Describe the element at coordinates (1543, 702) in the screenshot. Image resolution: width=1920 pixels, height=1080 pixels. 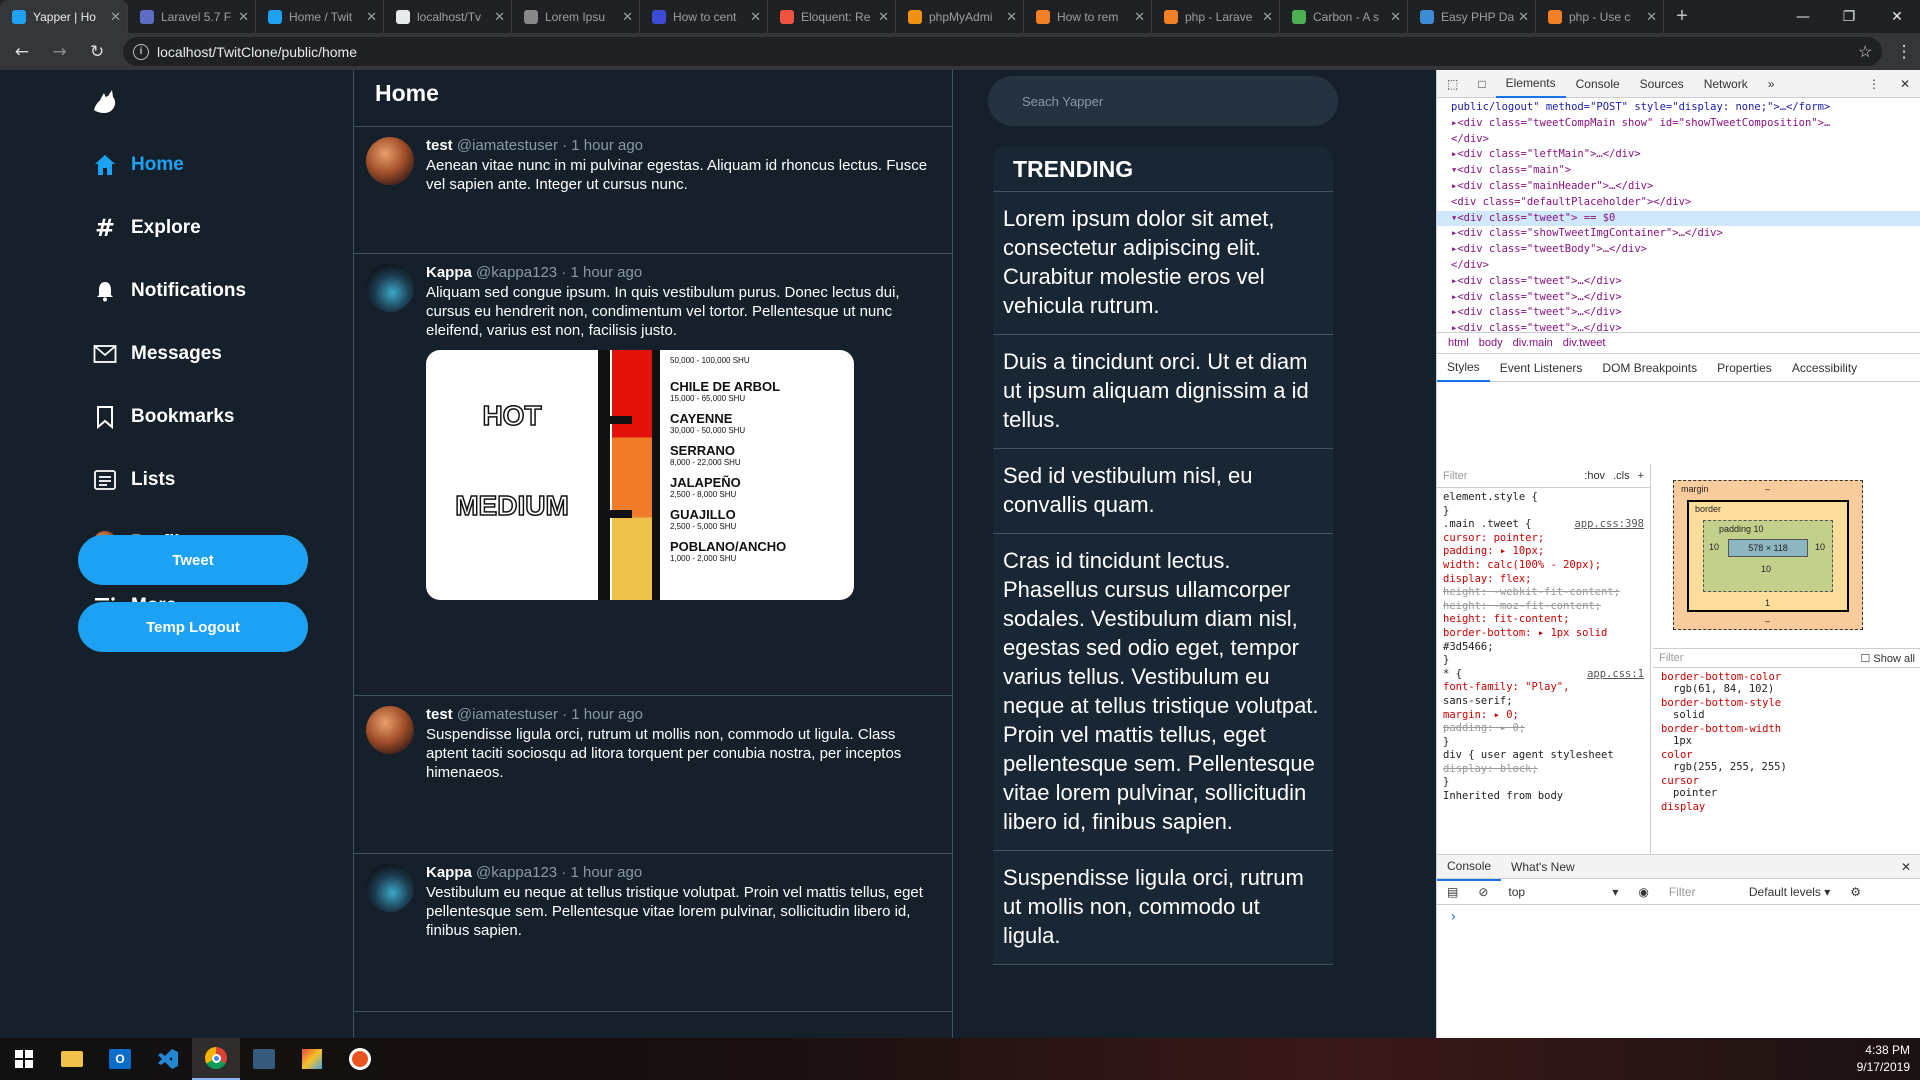
I see `style-line: sans-serif;` at that location.